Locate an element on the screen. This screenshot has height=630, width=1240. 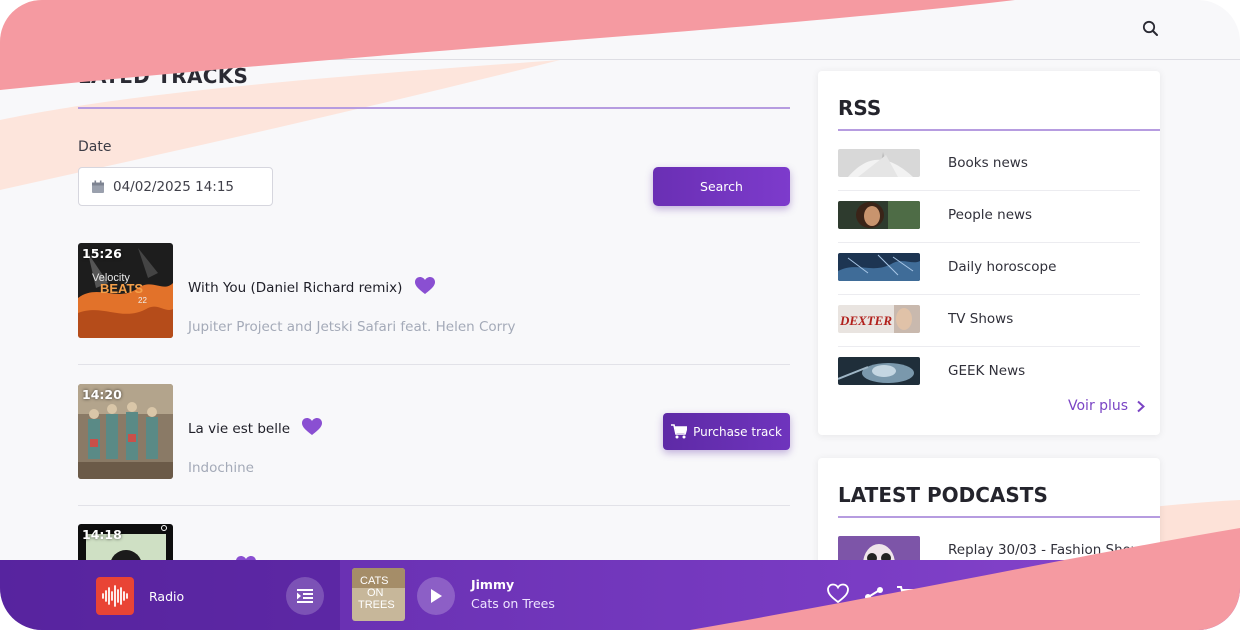
track-artist: Indochine is located at coordinates (221, 468).